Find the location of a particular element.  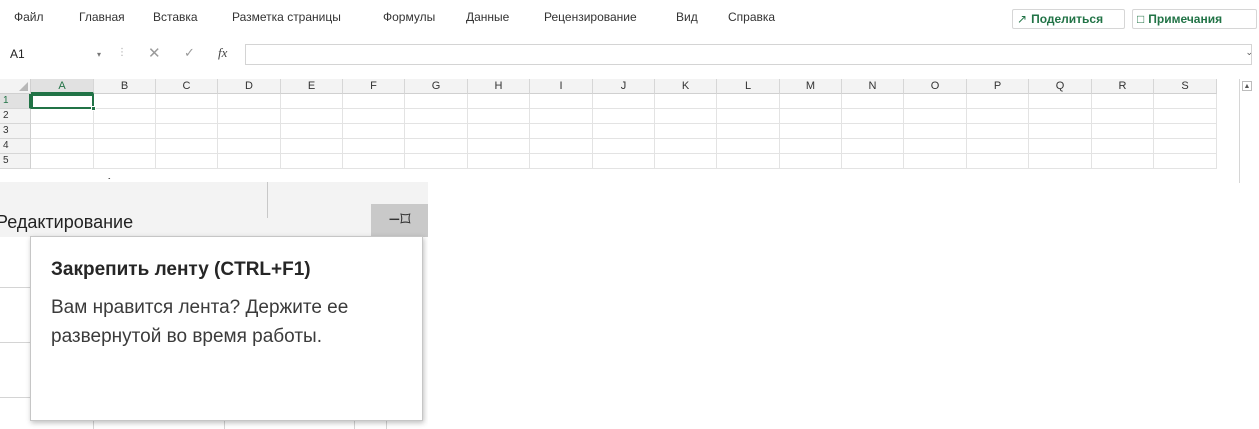

cell-r3 is located at coordinates (1123, 131).